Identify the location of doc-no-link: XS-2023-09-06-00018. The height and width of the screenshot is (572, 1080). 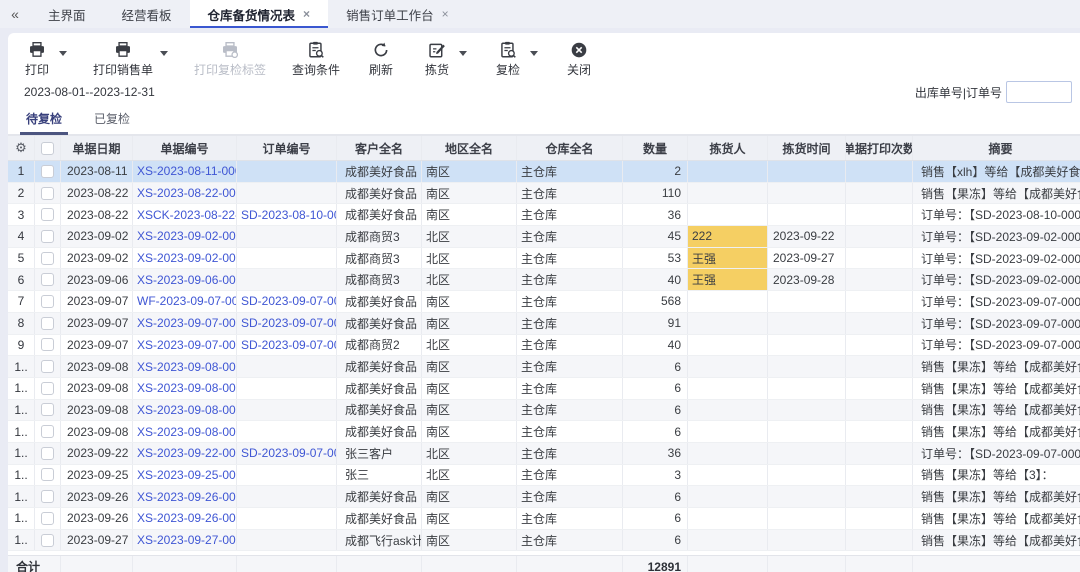
(185, 280).